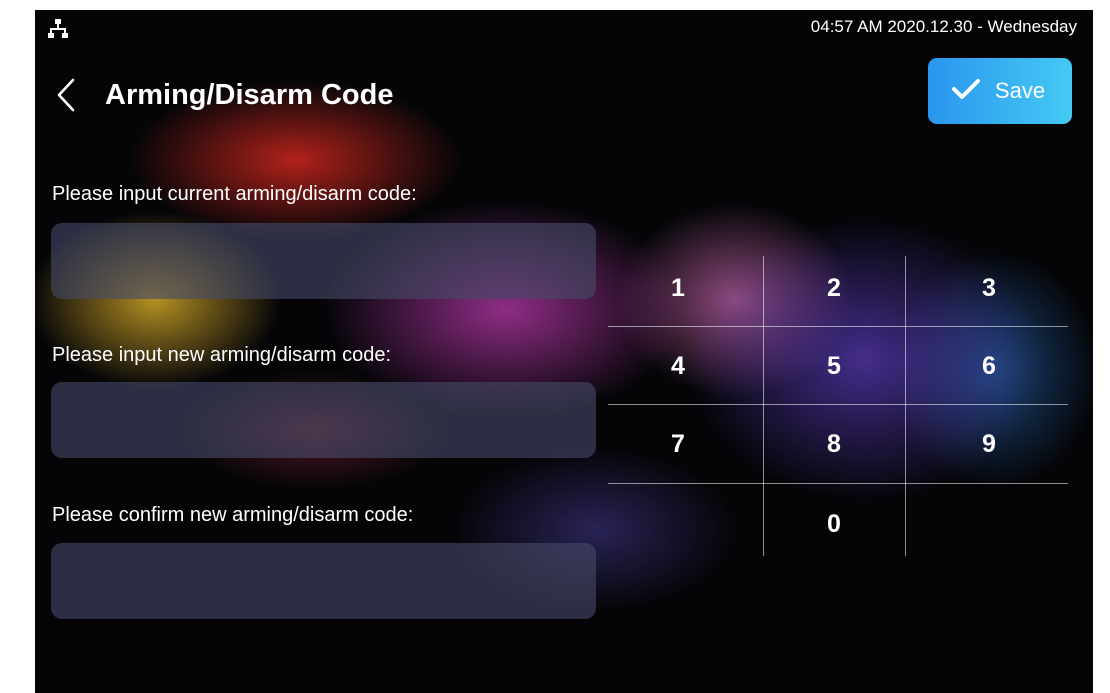 The width and height of the screenshot is (1110, 693). Describe the element at coordinates (222, 355) in the screenshot. I see `new-code-label: Please input new arming/disarm code:` at that location.